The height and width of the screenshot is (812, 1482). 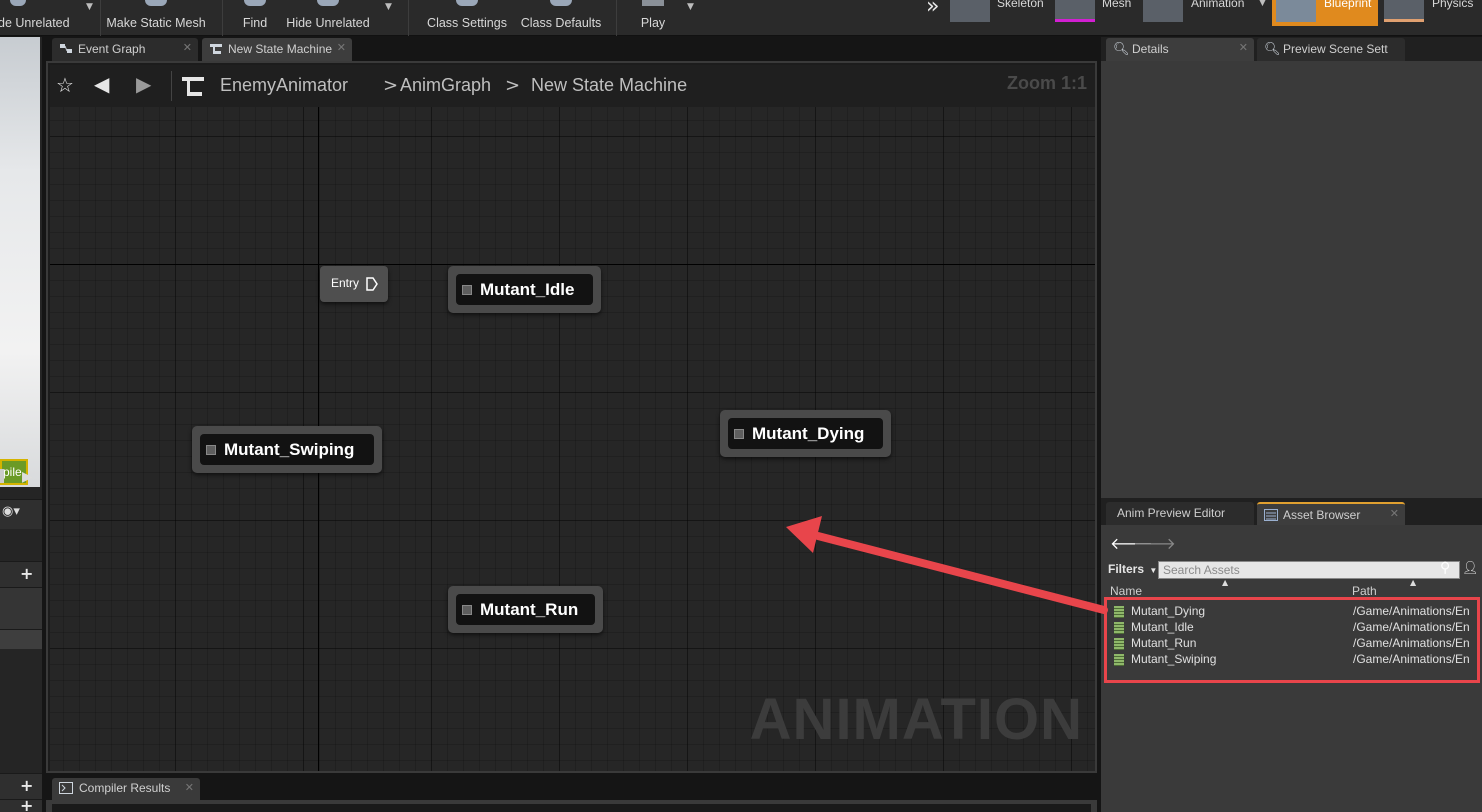 I want to click on overflow-chevrons-icon: », so click(x=932, y=9).